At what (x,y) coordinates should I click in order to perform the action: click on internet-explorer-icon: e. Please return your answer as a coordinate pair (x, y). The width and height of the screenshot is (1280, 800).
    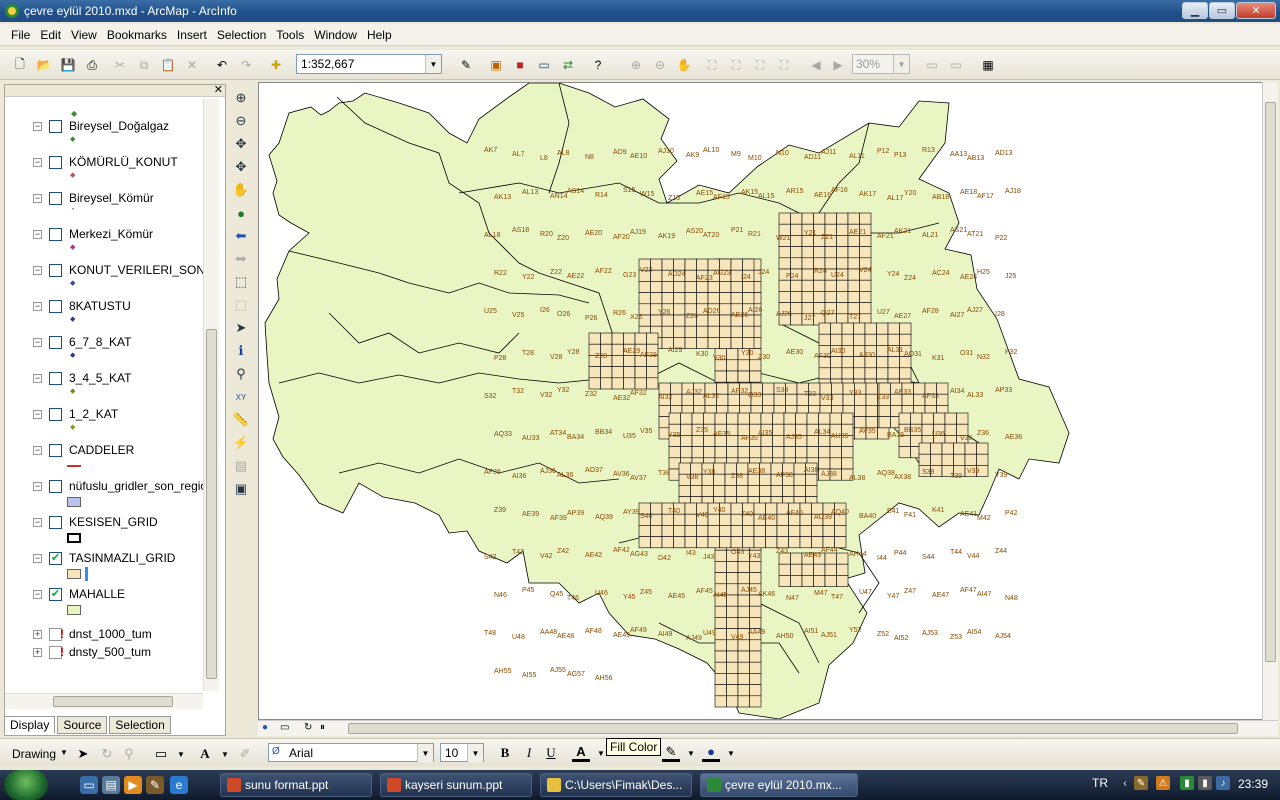
    Looking at the image, I should click on (179, 785).